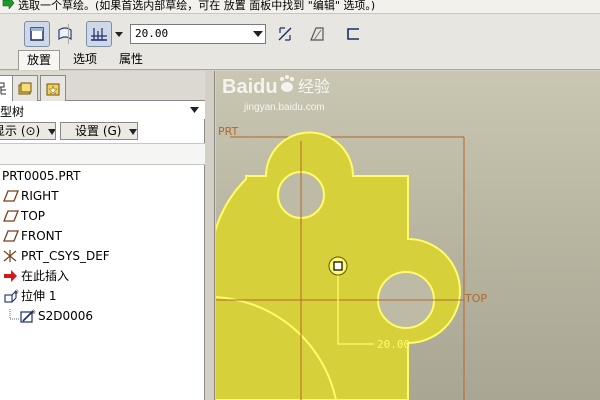  I want to click on navigator-tabs, so click(102, 86).